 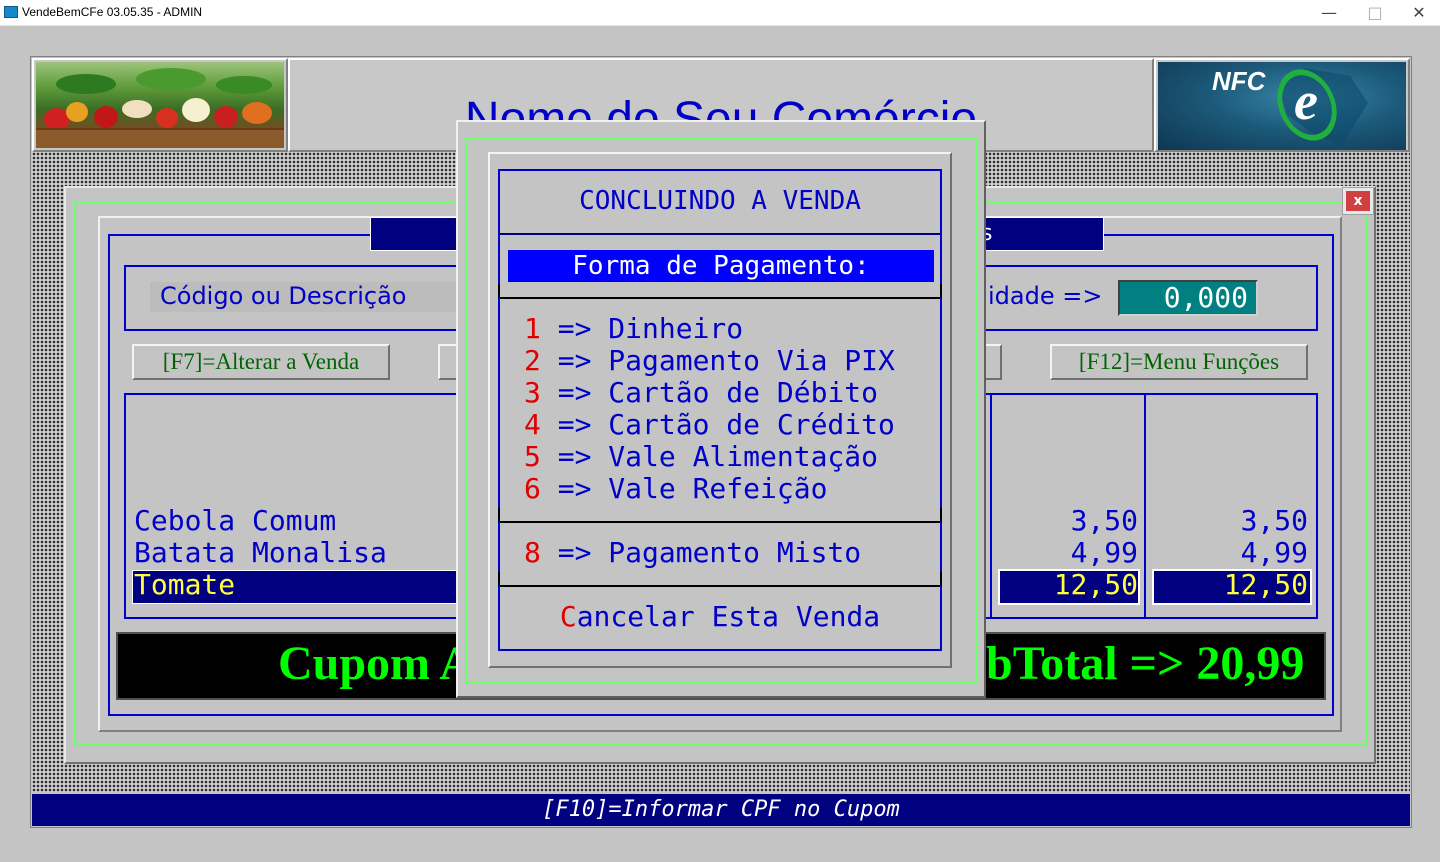 I want to click on f10-cpf-hint: [F10]=Informar CPF no Cupom, so click(x=721, y=810).